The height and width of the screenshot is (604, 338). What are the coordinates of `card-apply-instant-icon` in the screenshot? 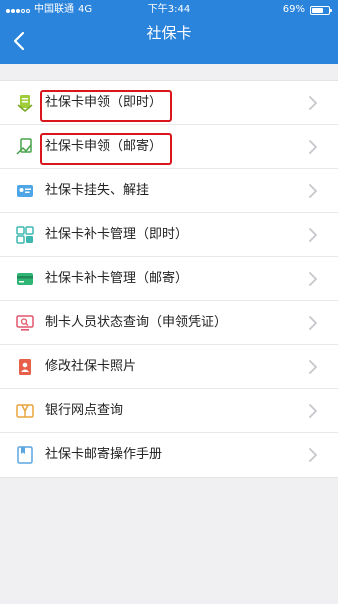 It's located at (25, 103).